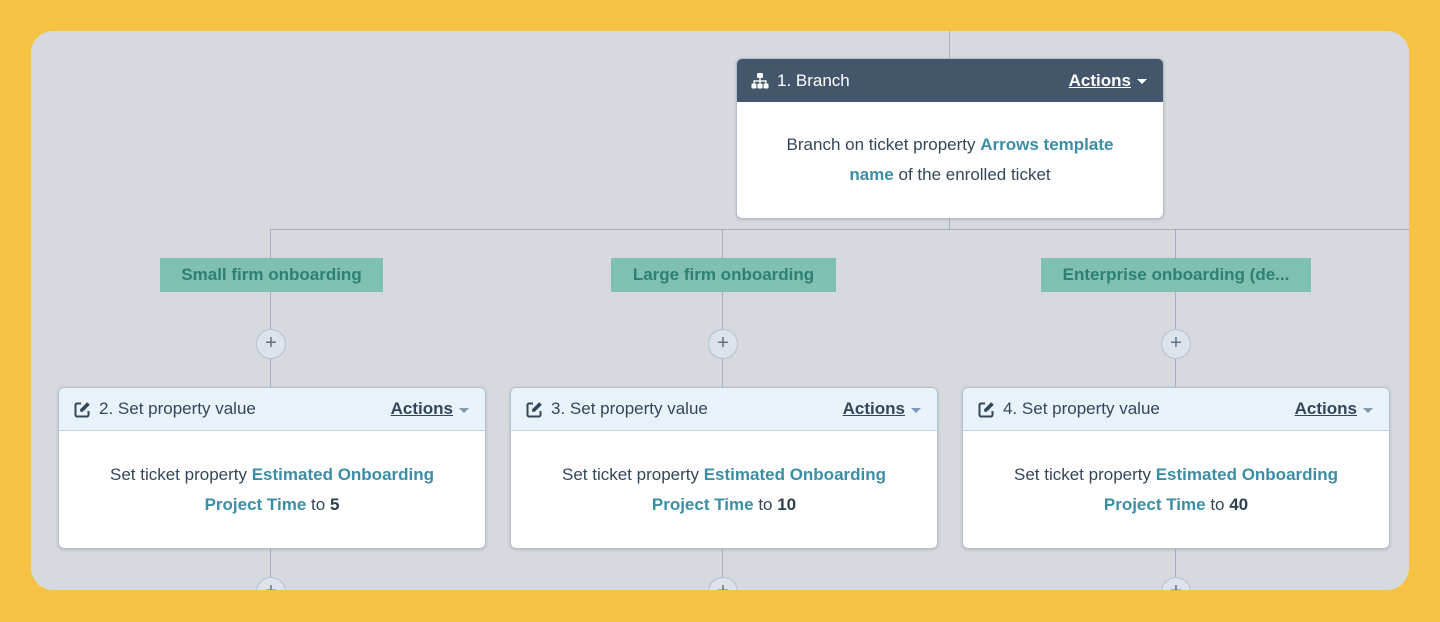 This screenshot has width=1440, height=622. I want to click on branch-actions-dropdown: Actions, so click(1108, 81).